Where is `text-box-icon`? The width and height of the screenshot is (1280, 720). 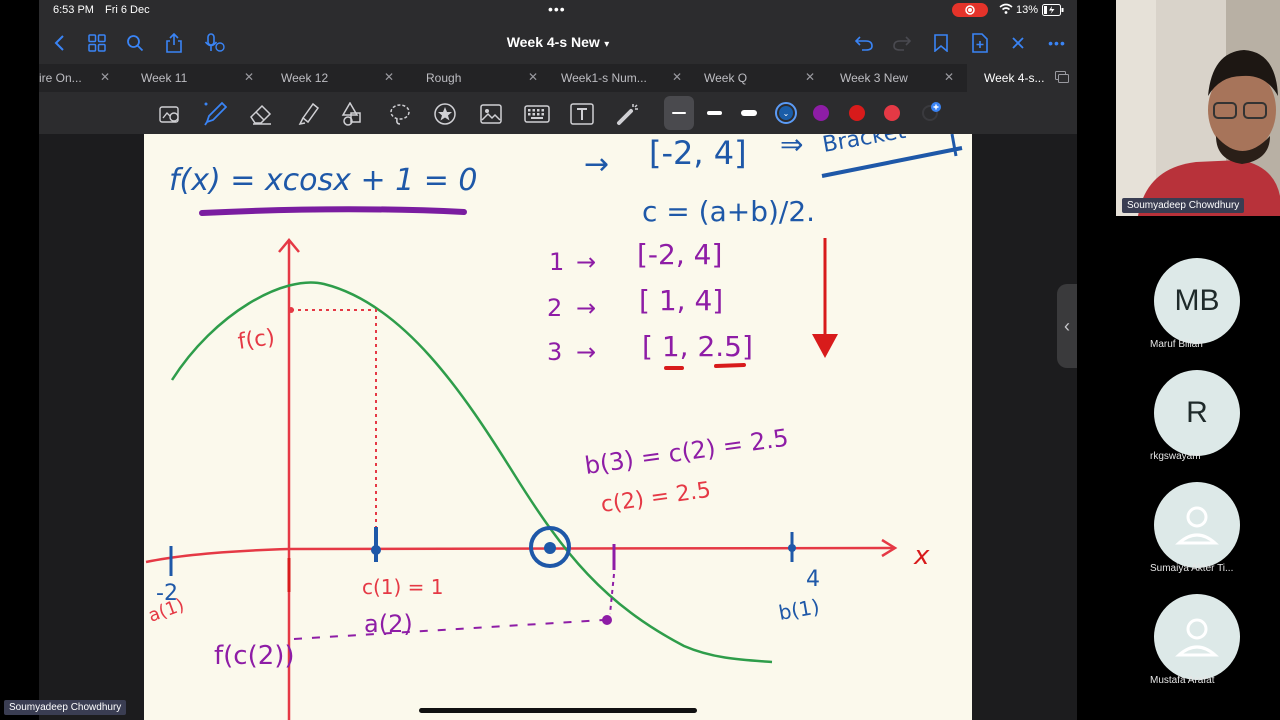
text-box-icon is located at coordinates (582, 114).